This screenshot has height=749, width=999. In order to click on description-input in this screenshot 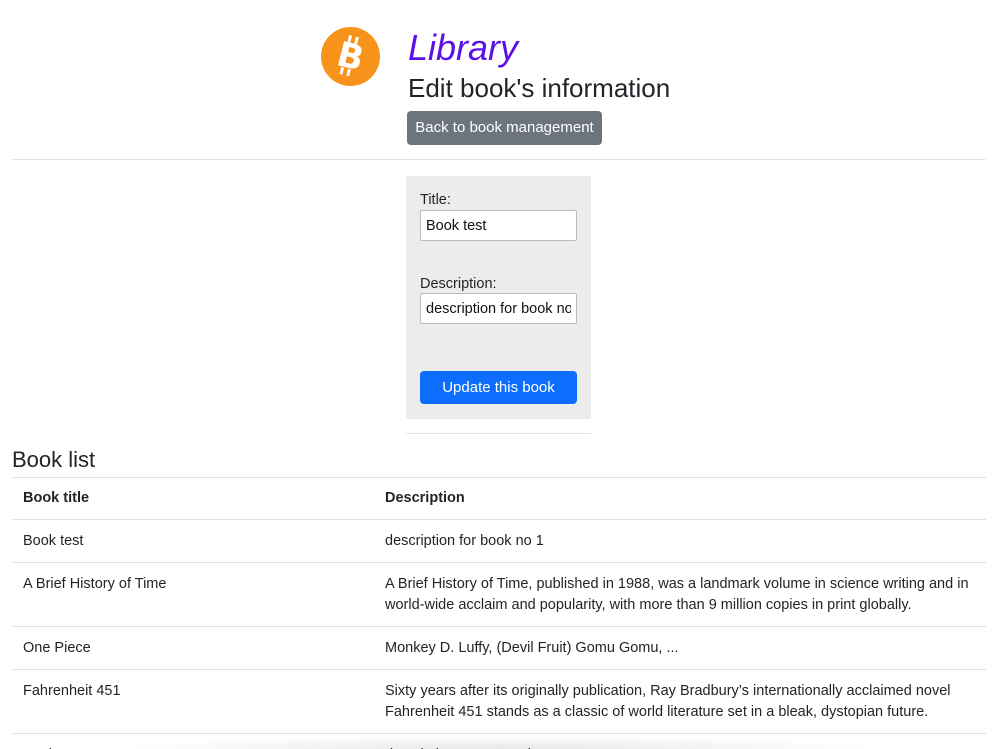, I will do `click(498, 308)`.